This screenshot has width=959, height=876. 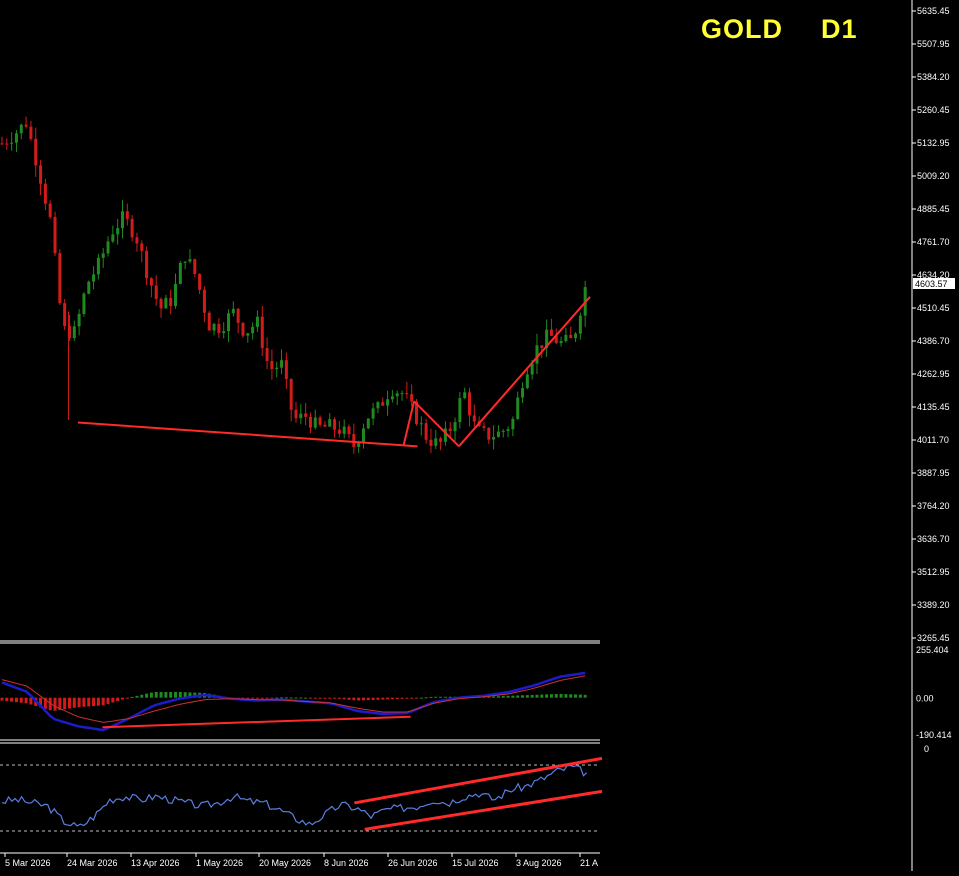 I want to click on price-tick-label: 5384.20, so click(x=933, y=77).